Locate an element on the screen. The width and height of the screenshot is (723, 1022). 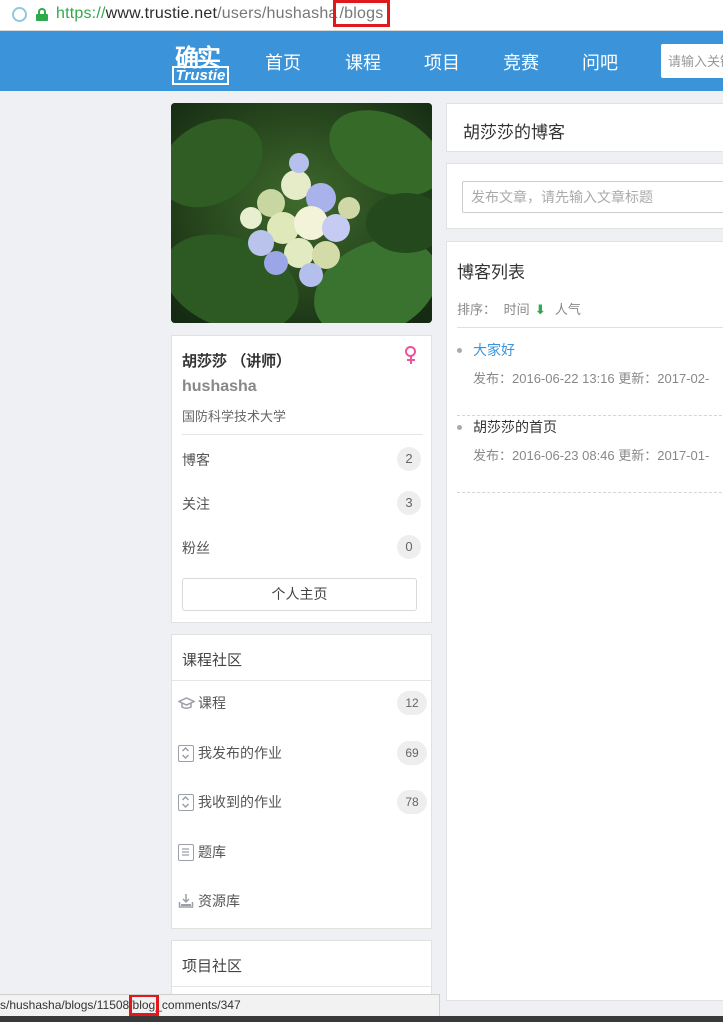
course-item-label: 题库 is located at coordinates (212, 852).